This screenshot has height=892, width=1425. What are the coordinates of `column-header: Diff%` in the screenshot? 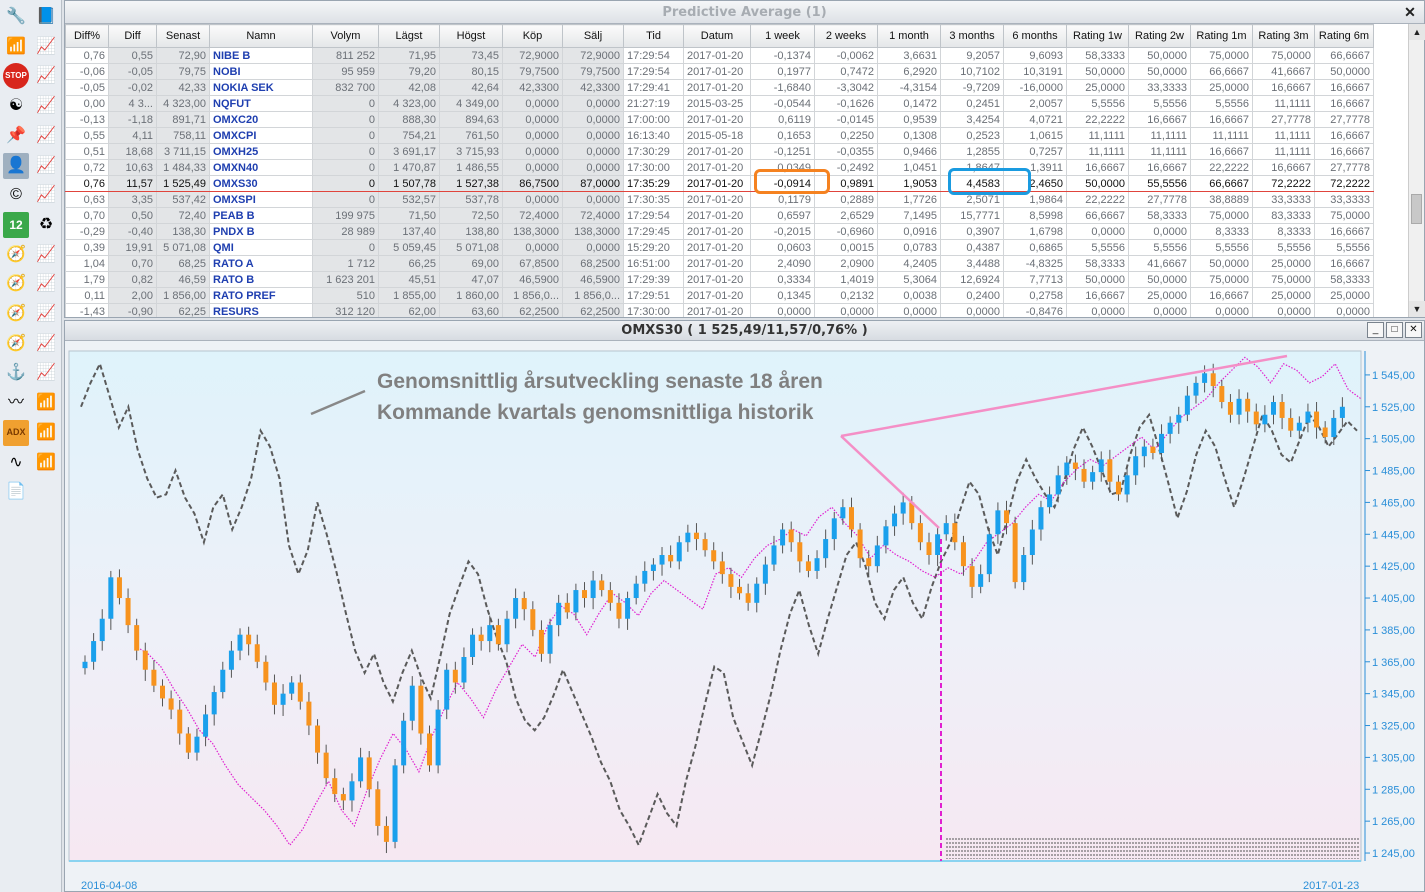 It's located at (87, 36).